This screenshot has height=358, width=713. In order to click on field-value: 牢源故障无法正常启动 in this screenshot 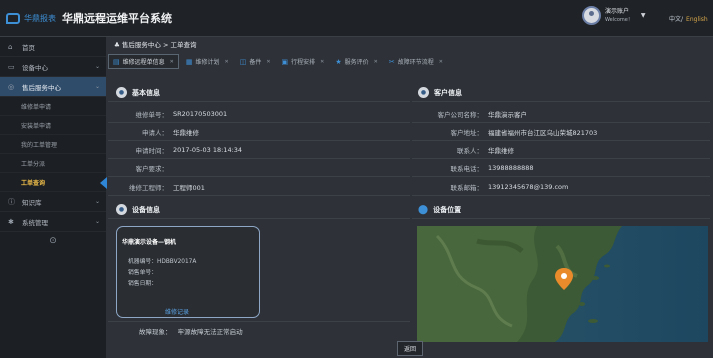, I will do `click(210, 332)`.